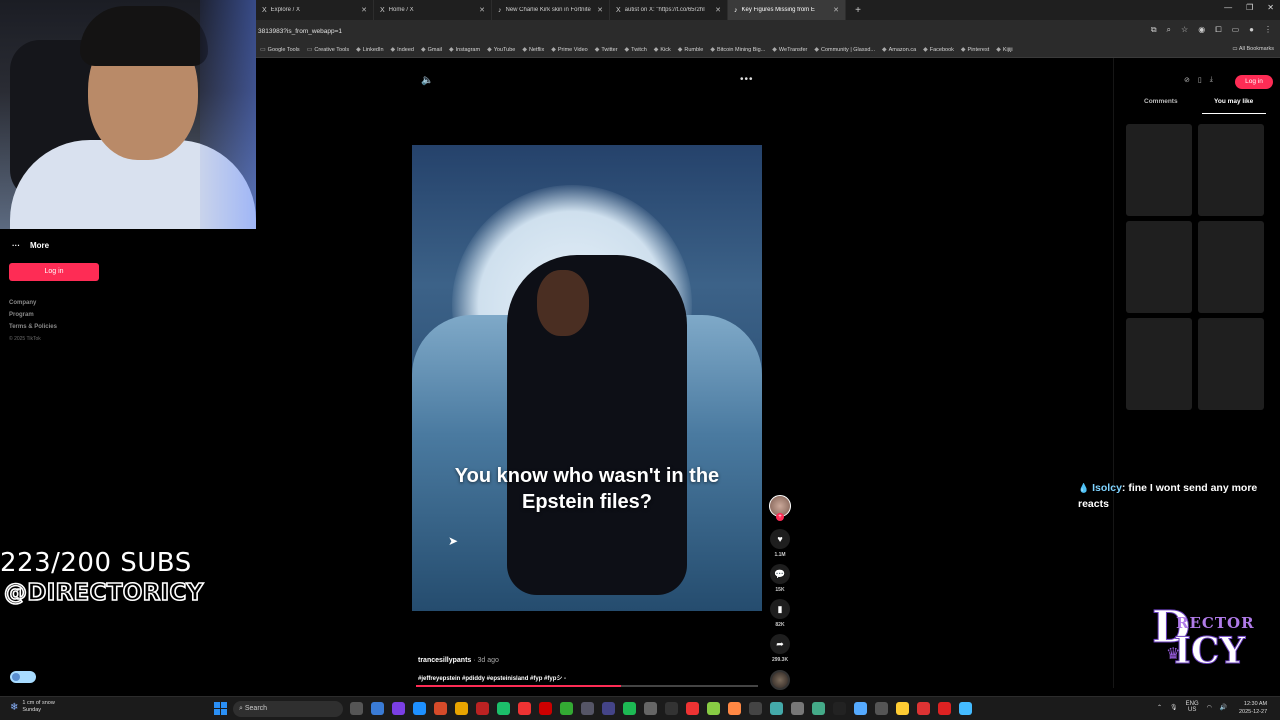  What do you see at coordinates (747, 79) in the screenshot?
I see `more-options-icon: •••` at bounding box center [747, 79].